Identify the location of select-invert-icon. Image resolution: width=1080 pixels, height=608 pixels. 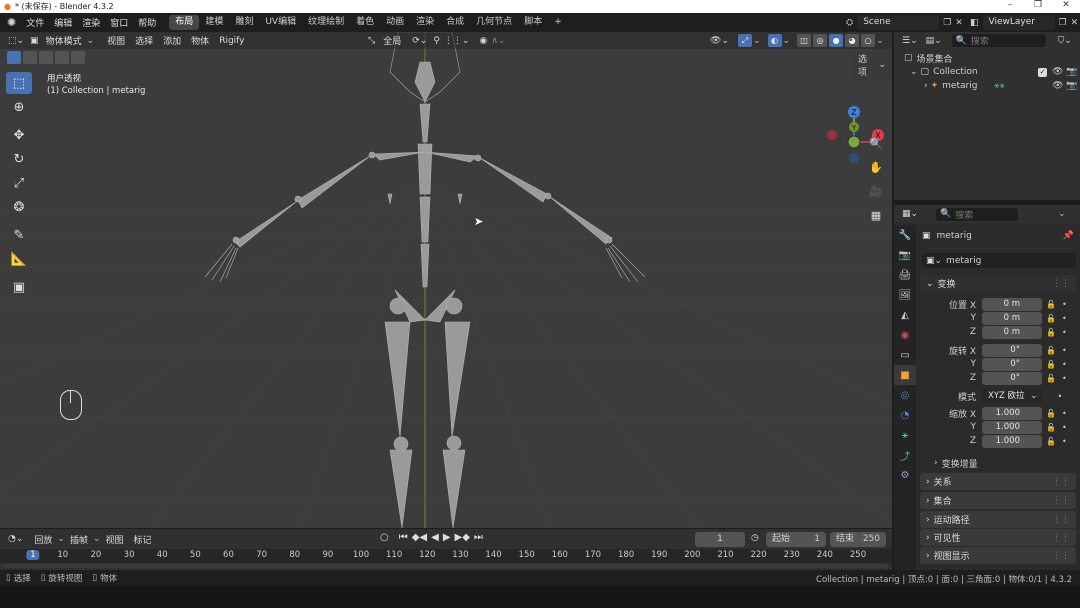
(62, 57).